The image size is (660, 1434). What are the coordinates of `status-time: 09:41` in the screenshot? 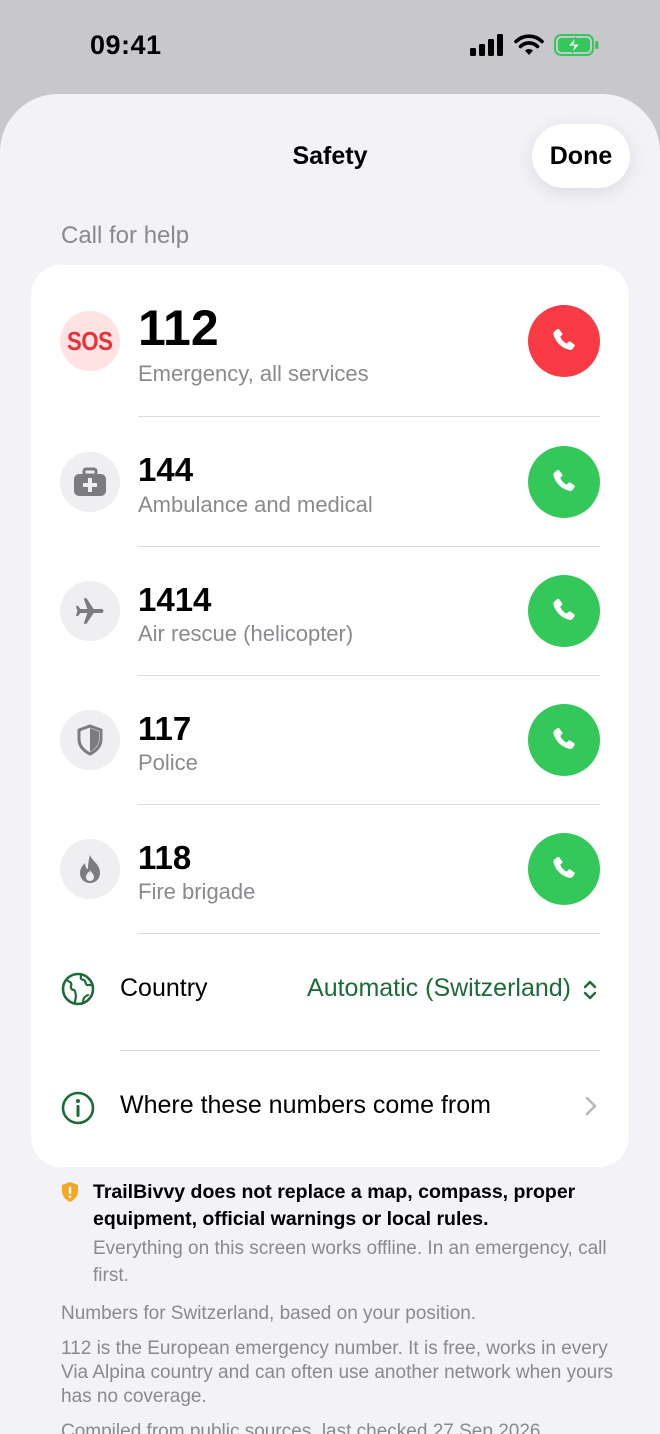 It's located at (126, 45).